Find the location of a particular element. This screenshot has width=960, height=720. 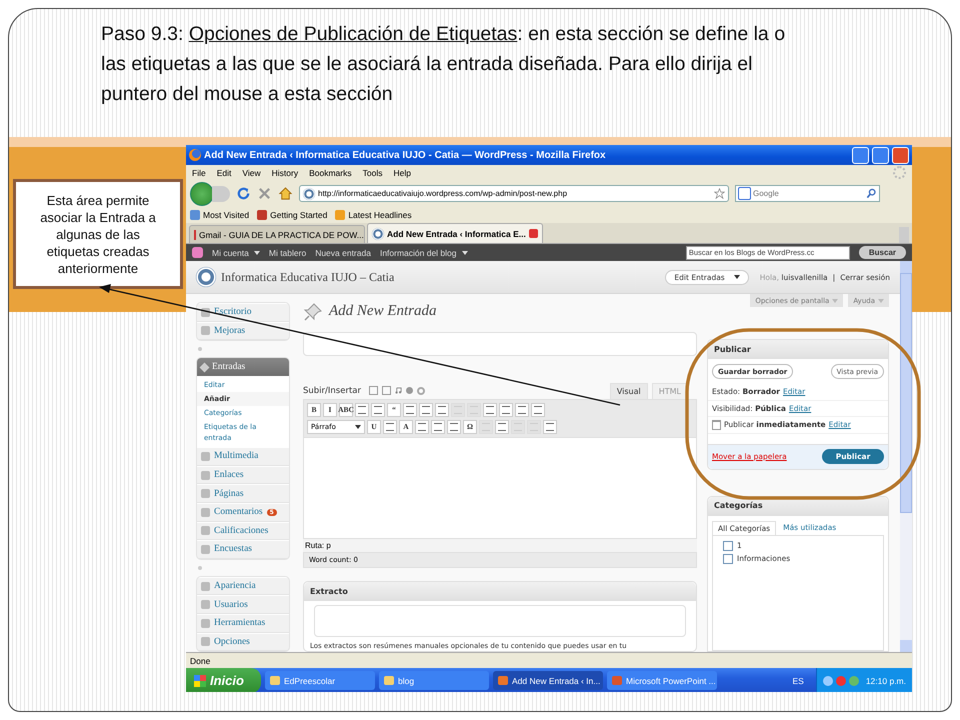

menu-item: Help is located at coordinates (402, 173).